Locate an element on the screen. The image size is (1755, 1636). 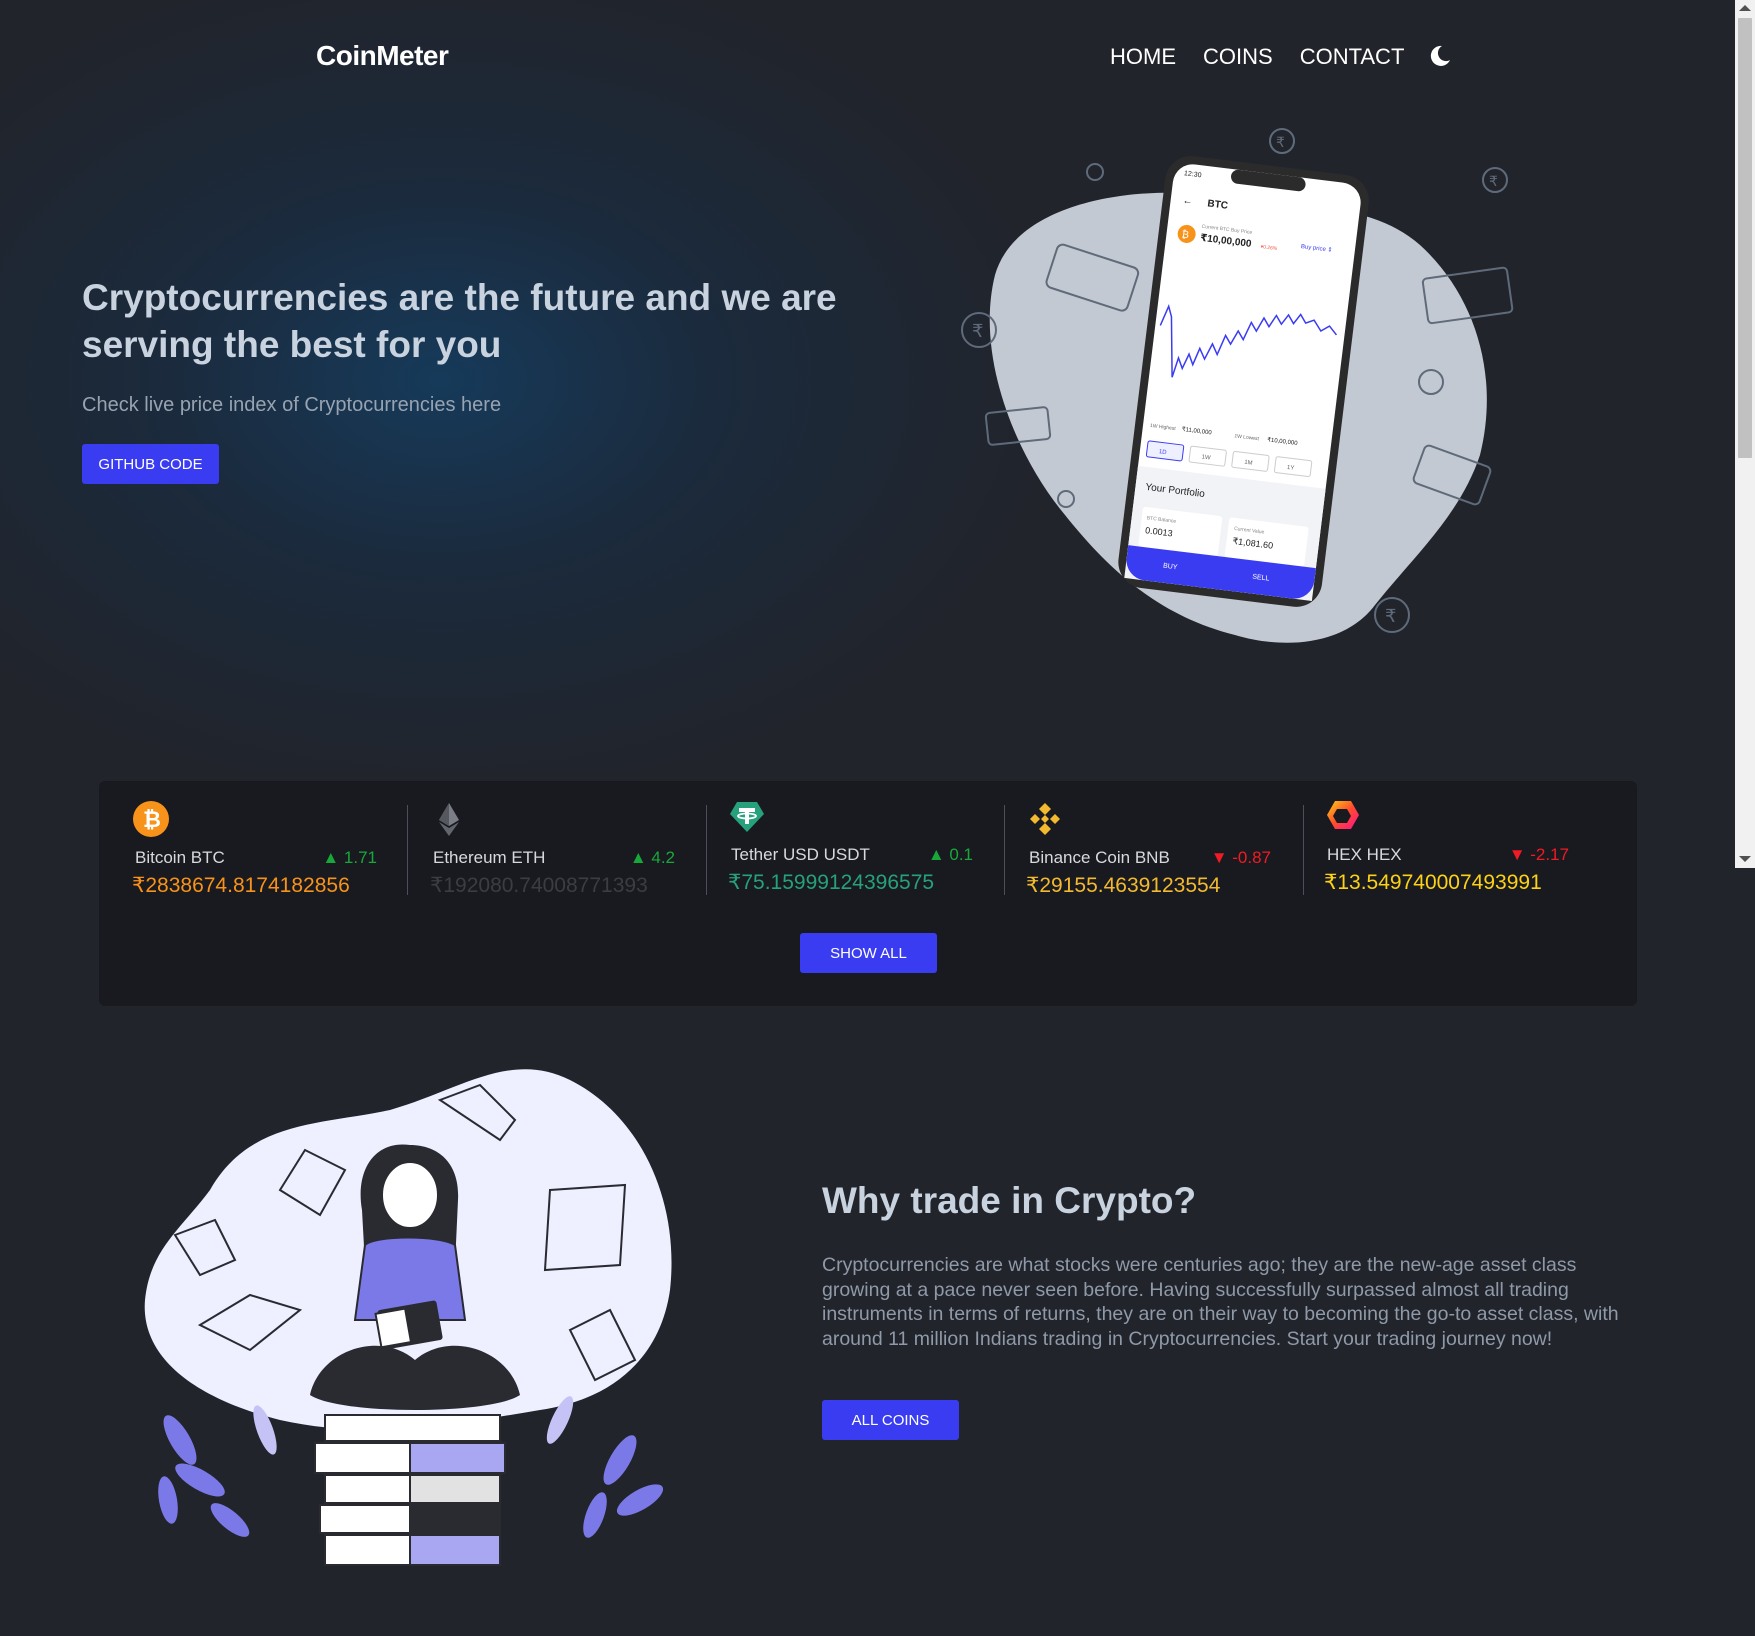
tether-icon is located at coordinates (747, 817).